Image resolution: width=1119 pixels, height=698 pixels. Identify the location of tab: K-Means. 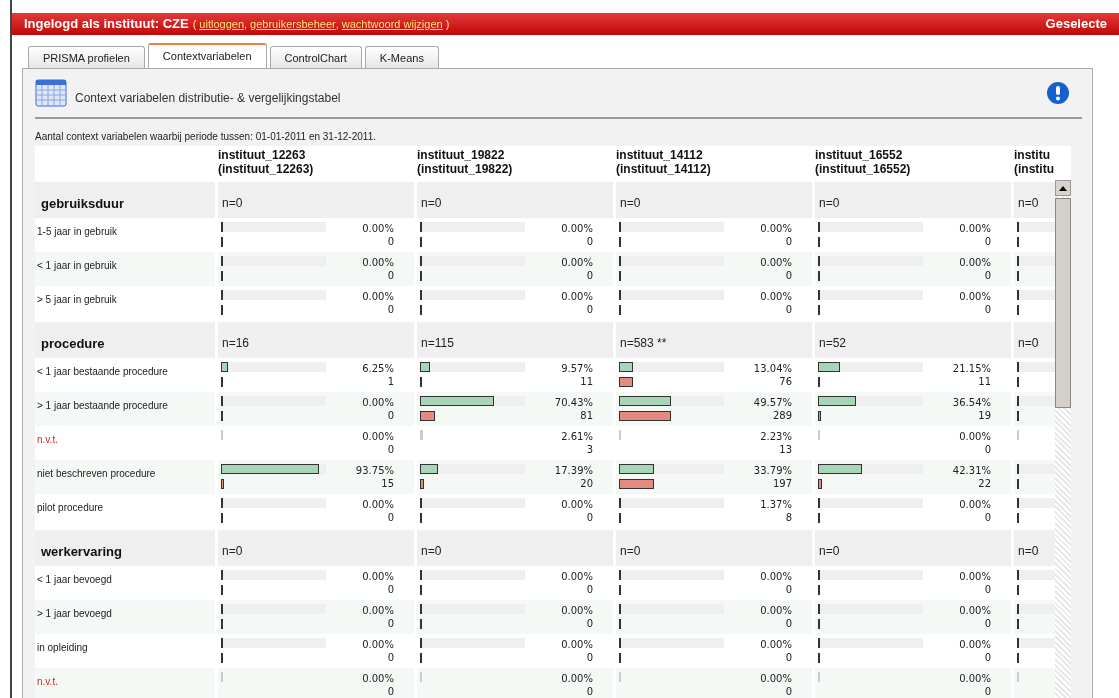
(401, 56).